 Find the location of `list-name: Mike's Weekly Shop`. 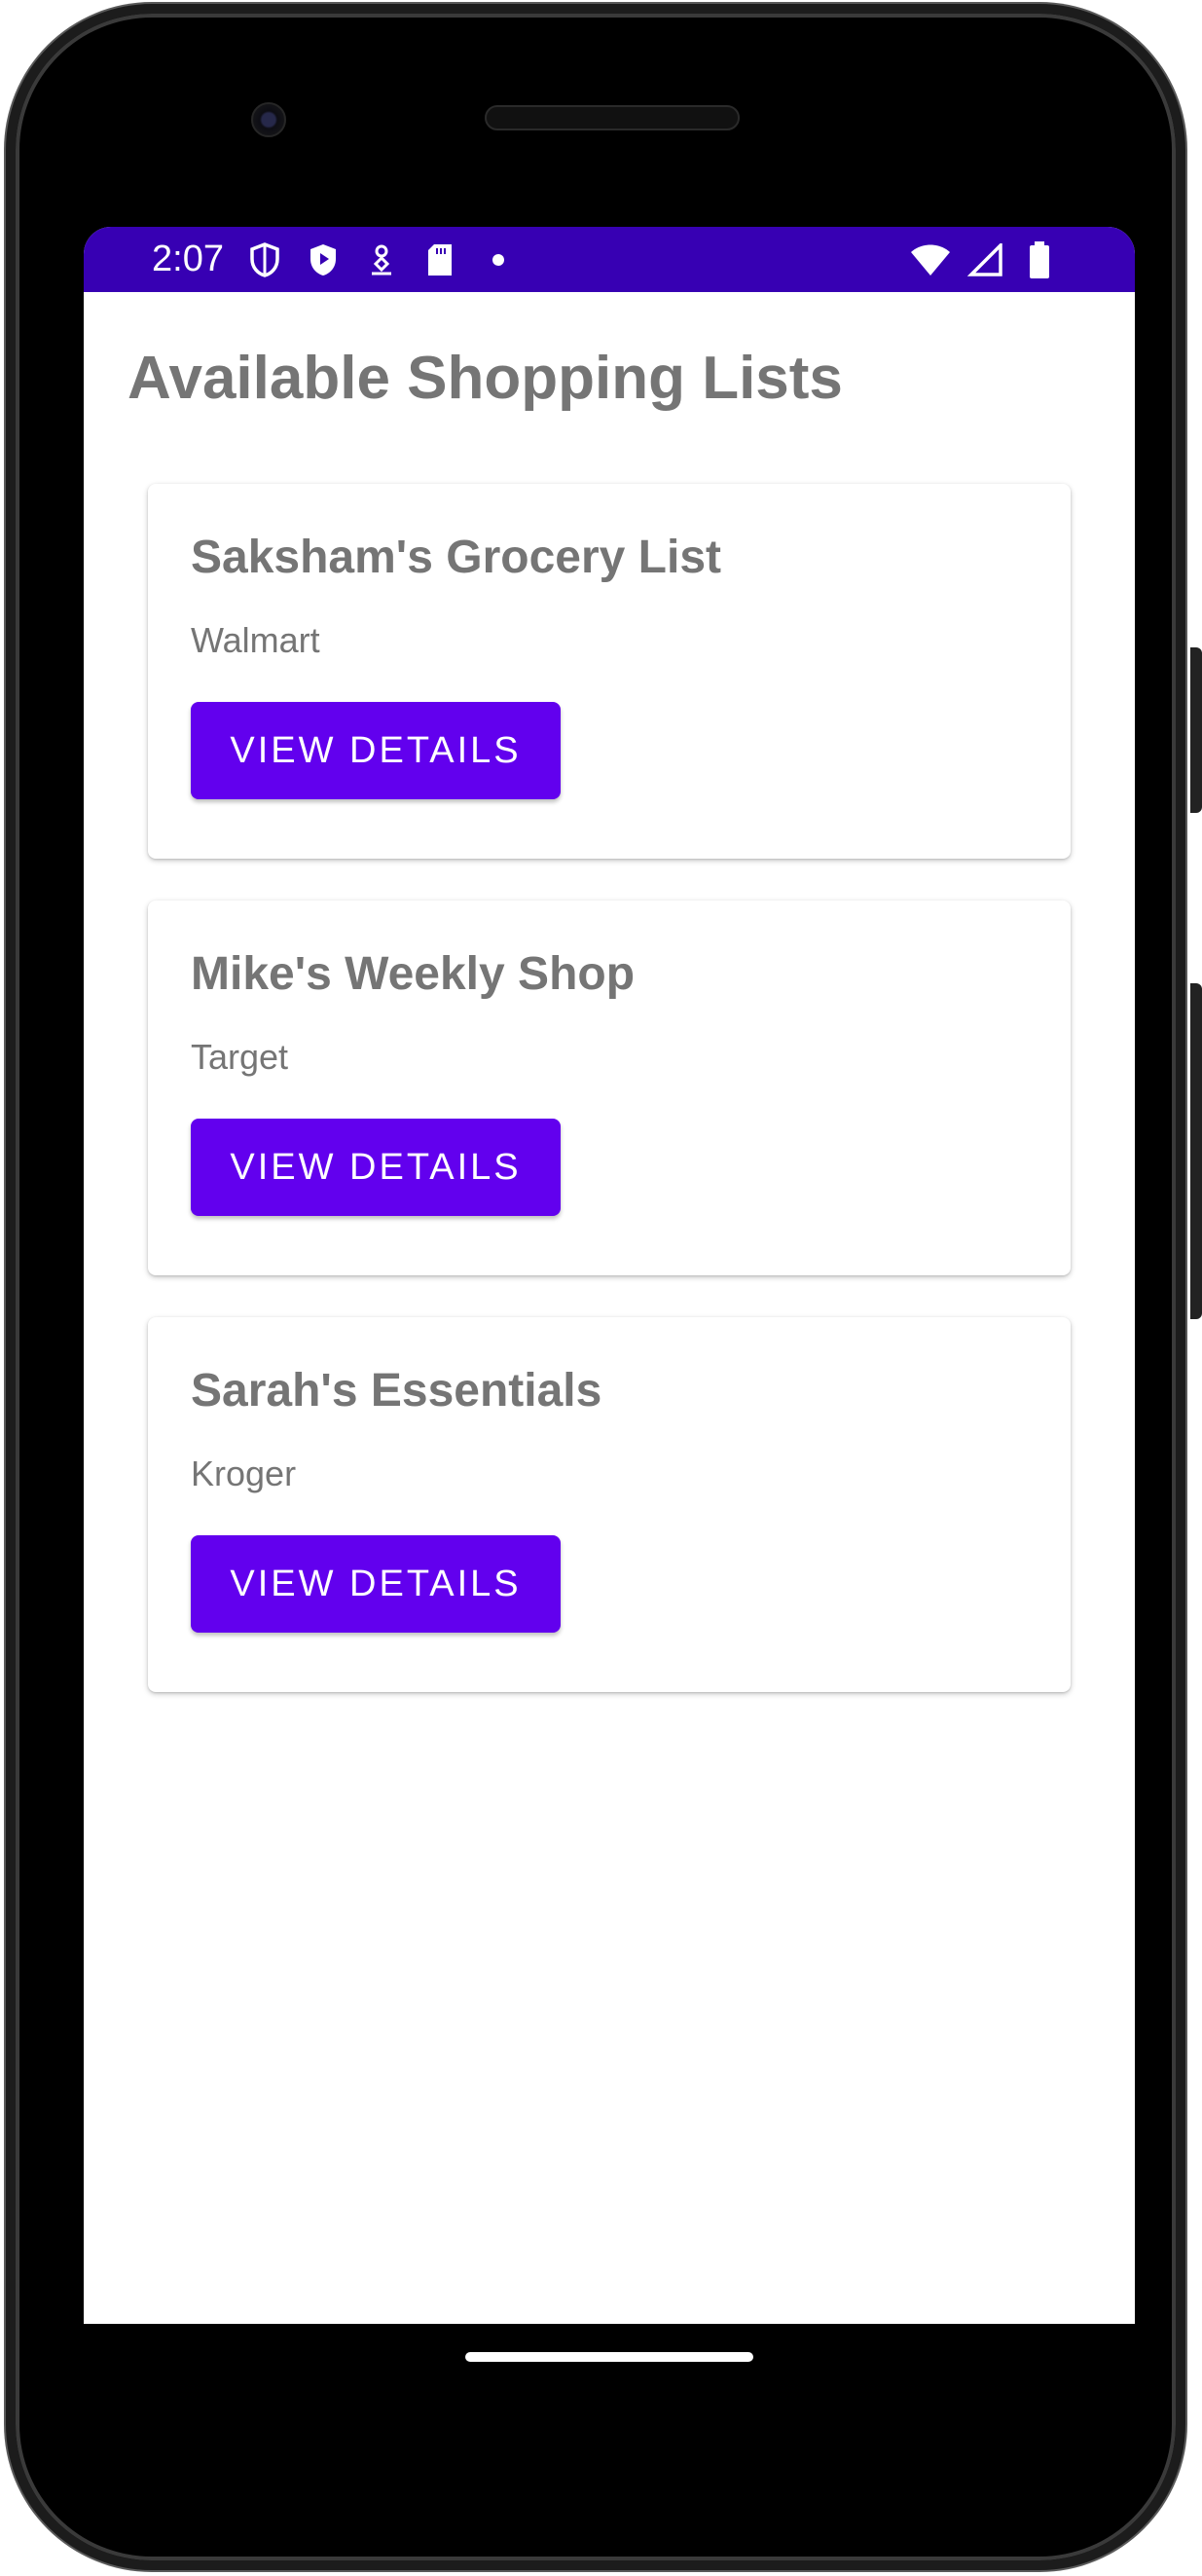

list-name: Mike's Weekly Shop is located at coordinates (413, 974).